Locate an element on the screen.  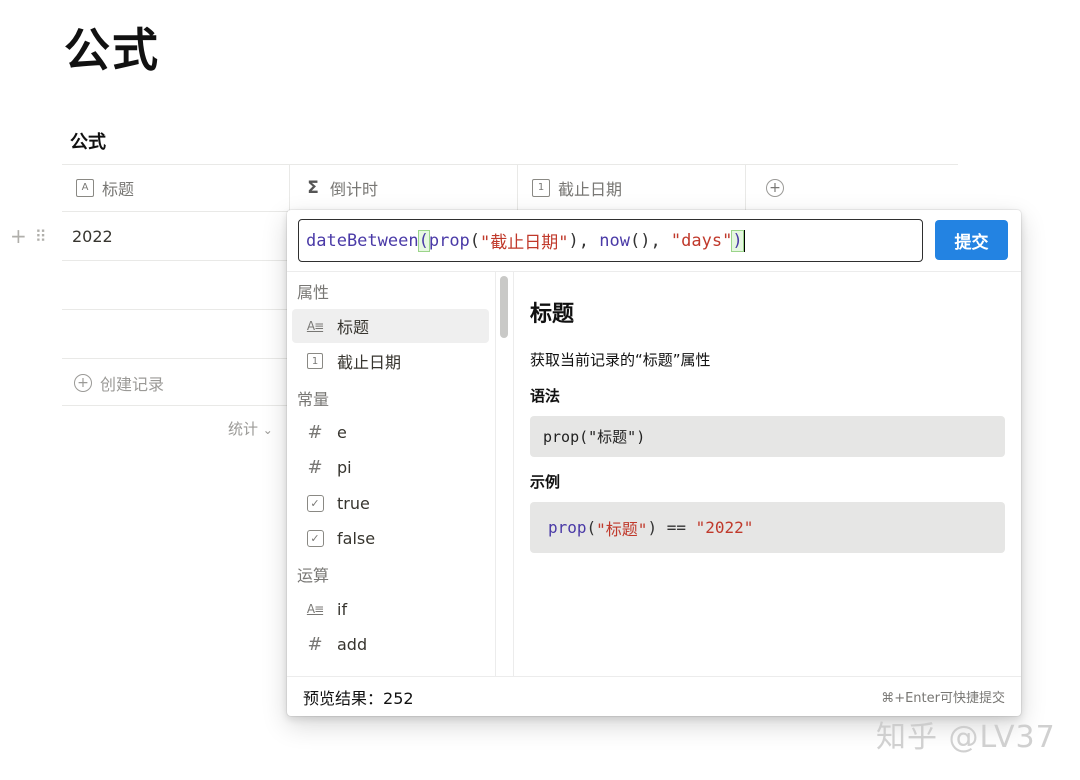
column-label: 标题 is located at coordinates (118, 189).